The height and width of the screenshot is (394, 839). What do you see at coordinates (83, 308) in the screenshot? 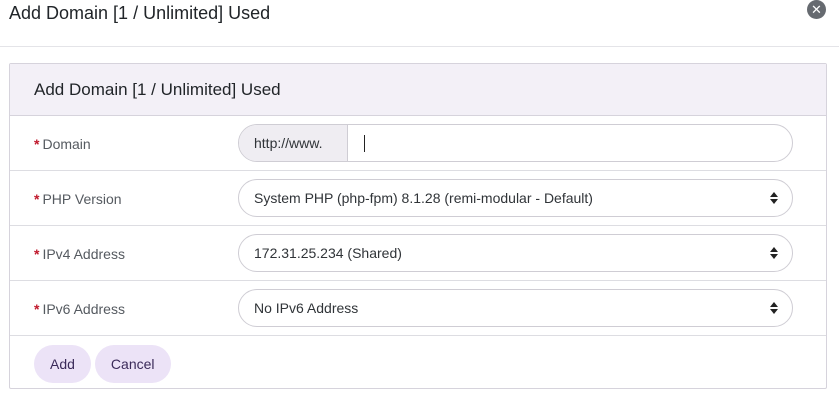
I see `ipv6-label-text: IPv6 Address` at bounding box center [83, 308].